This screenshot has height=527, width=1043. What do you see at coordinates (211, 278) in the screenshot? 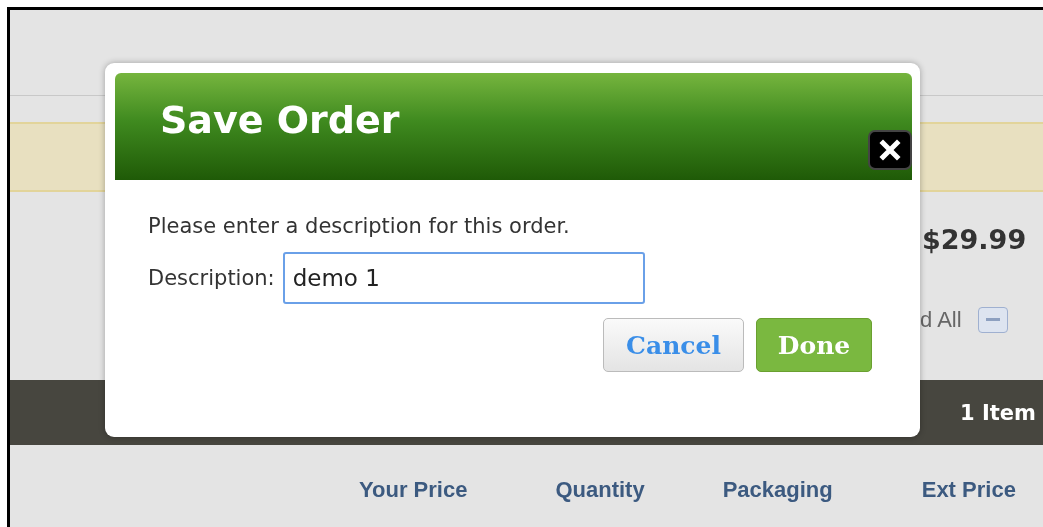
I see `field-label: Description:` at bounding box center [211, 278].